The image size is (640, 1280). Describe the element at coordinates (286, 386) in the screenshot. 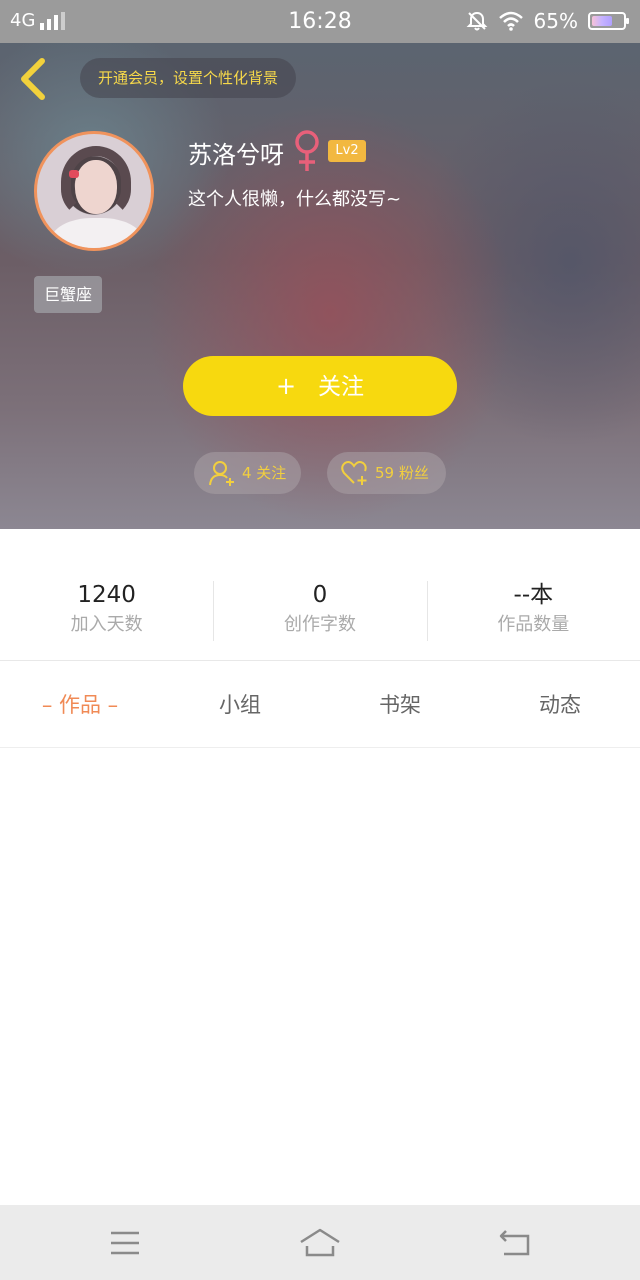

I see `plus-icon: +` at that location.